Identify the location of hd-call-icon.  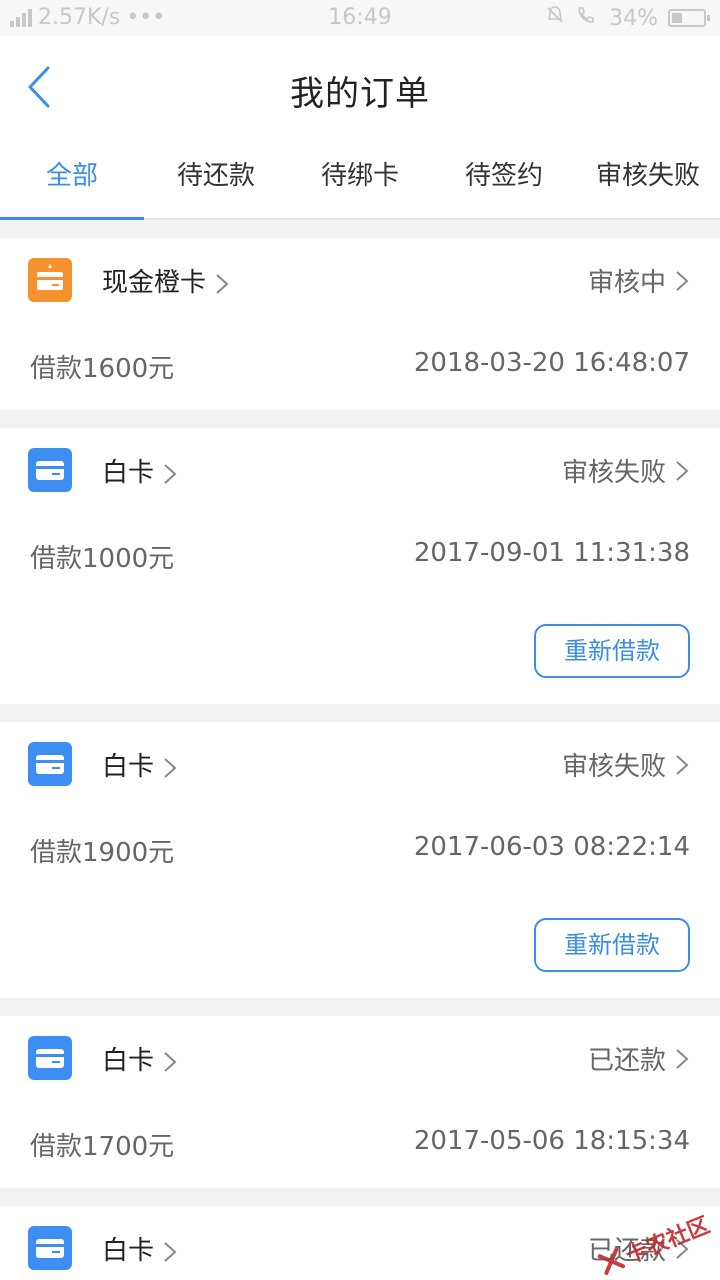
(587, 18).